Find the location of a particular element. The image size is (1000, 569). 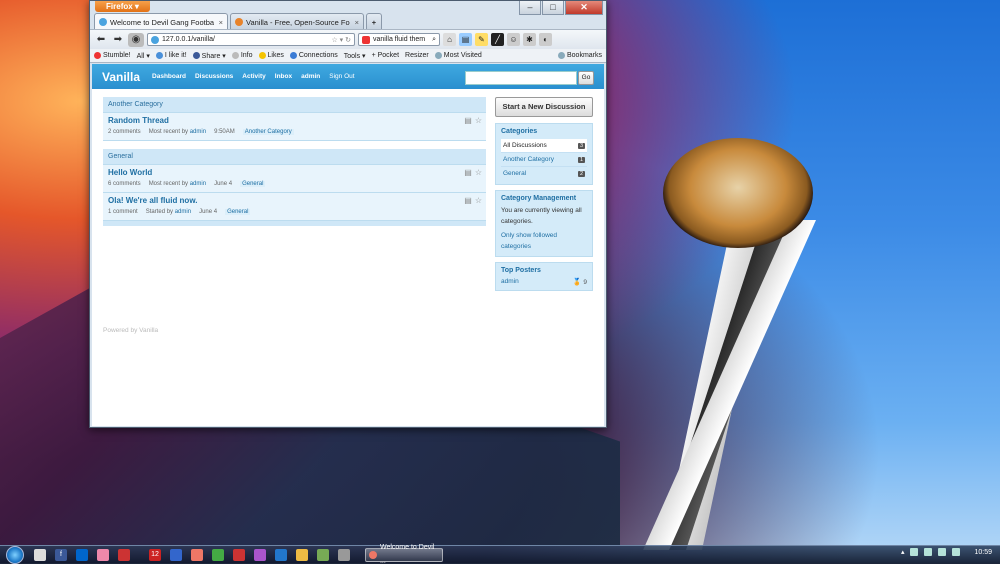

bookmark-tools: Tools ▾ is located at coordinates (355, 56).